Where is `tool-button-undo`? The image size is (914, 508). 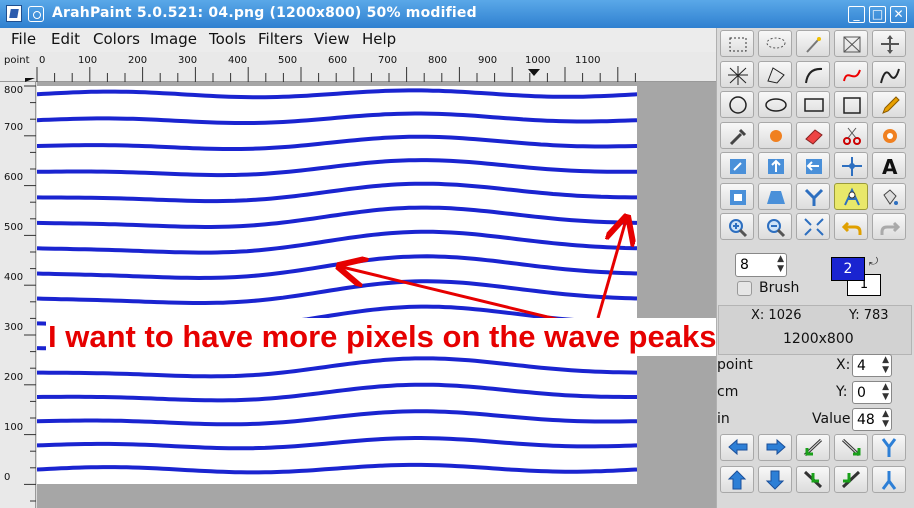
tool-button-undo is located at coordinates (851, 226).